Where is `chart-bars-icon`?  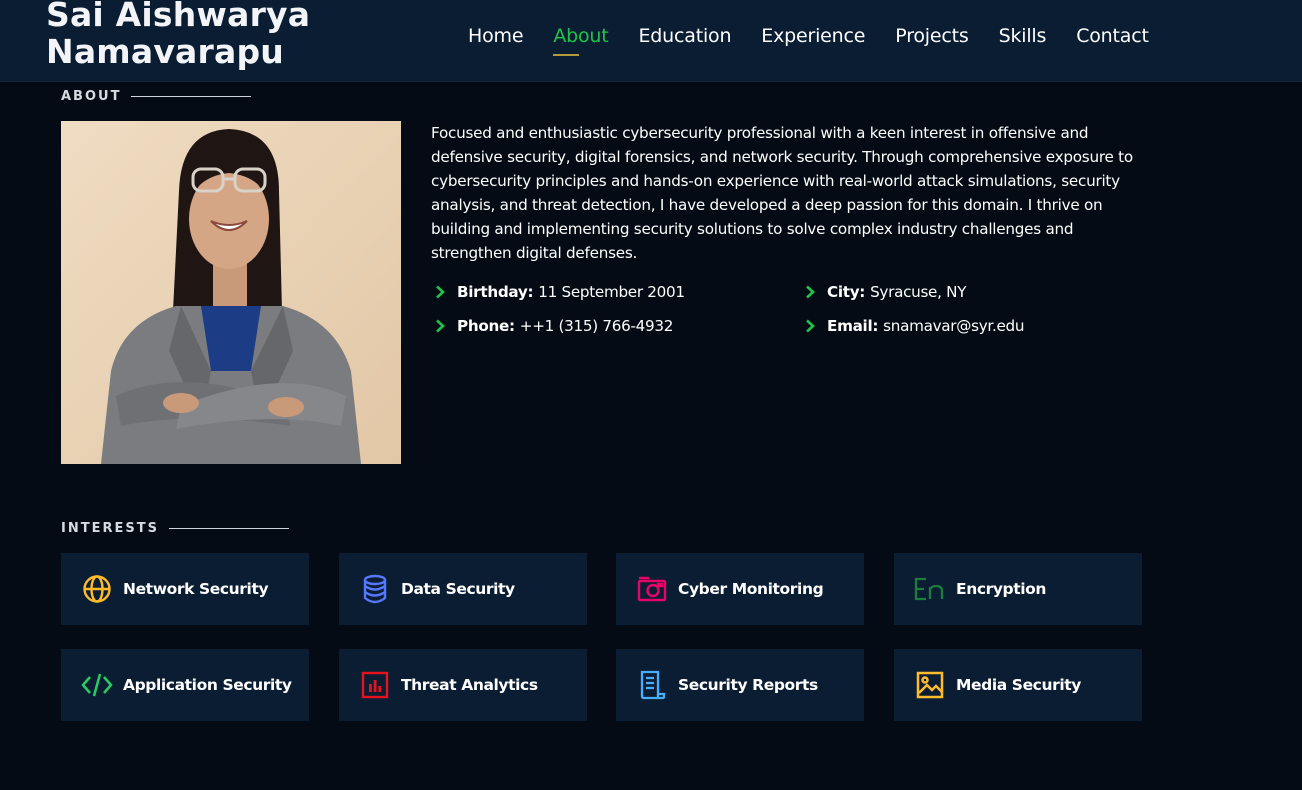
chart-bars-icon is located at coordinates (375, 685).